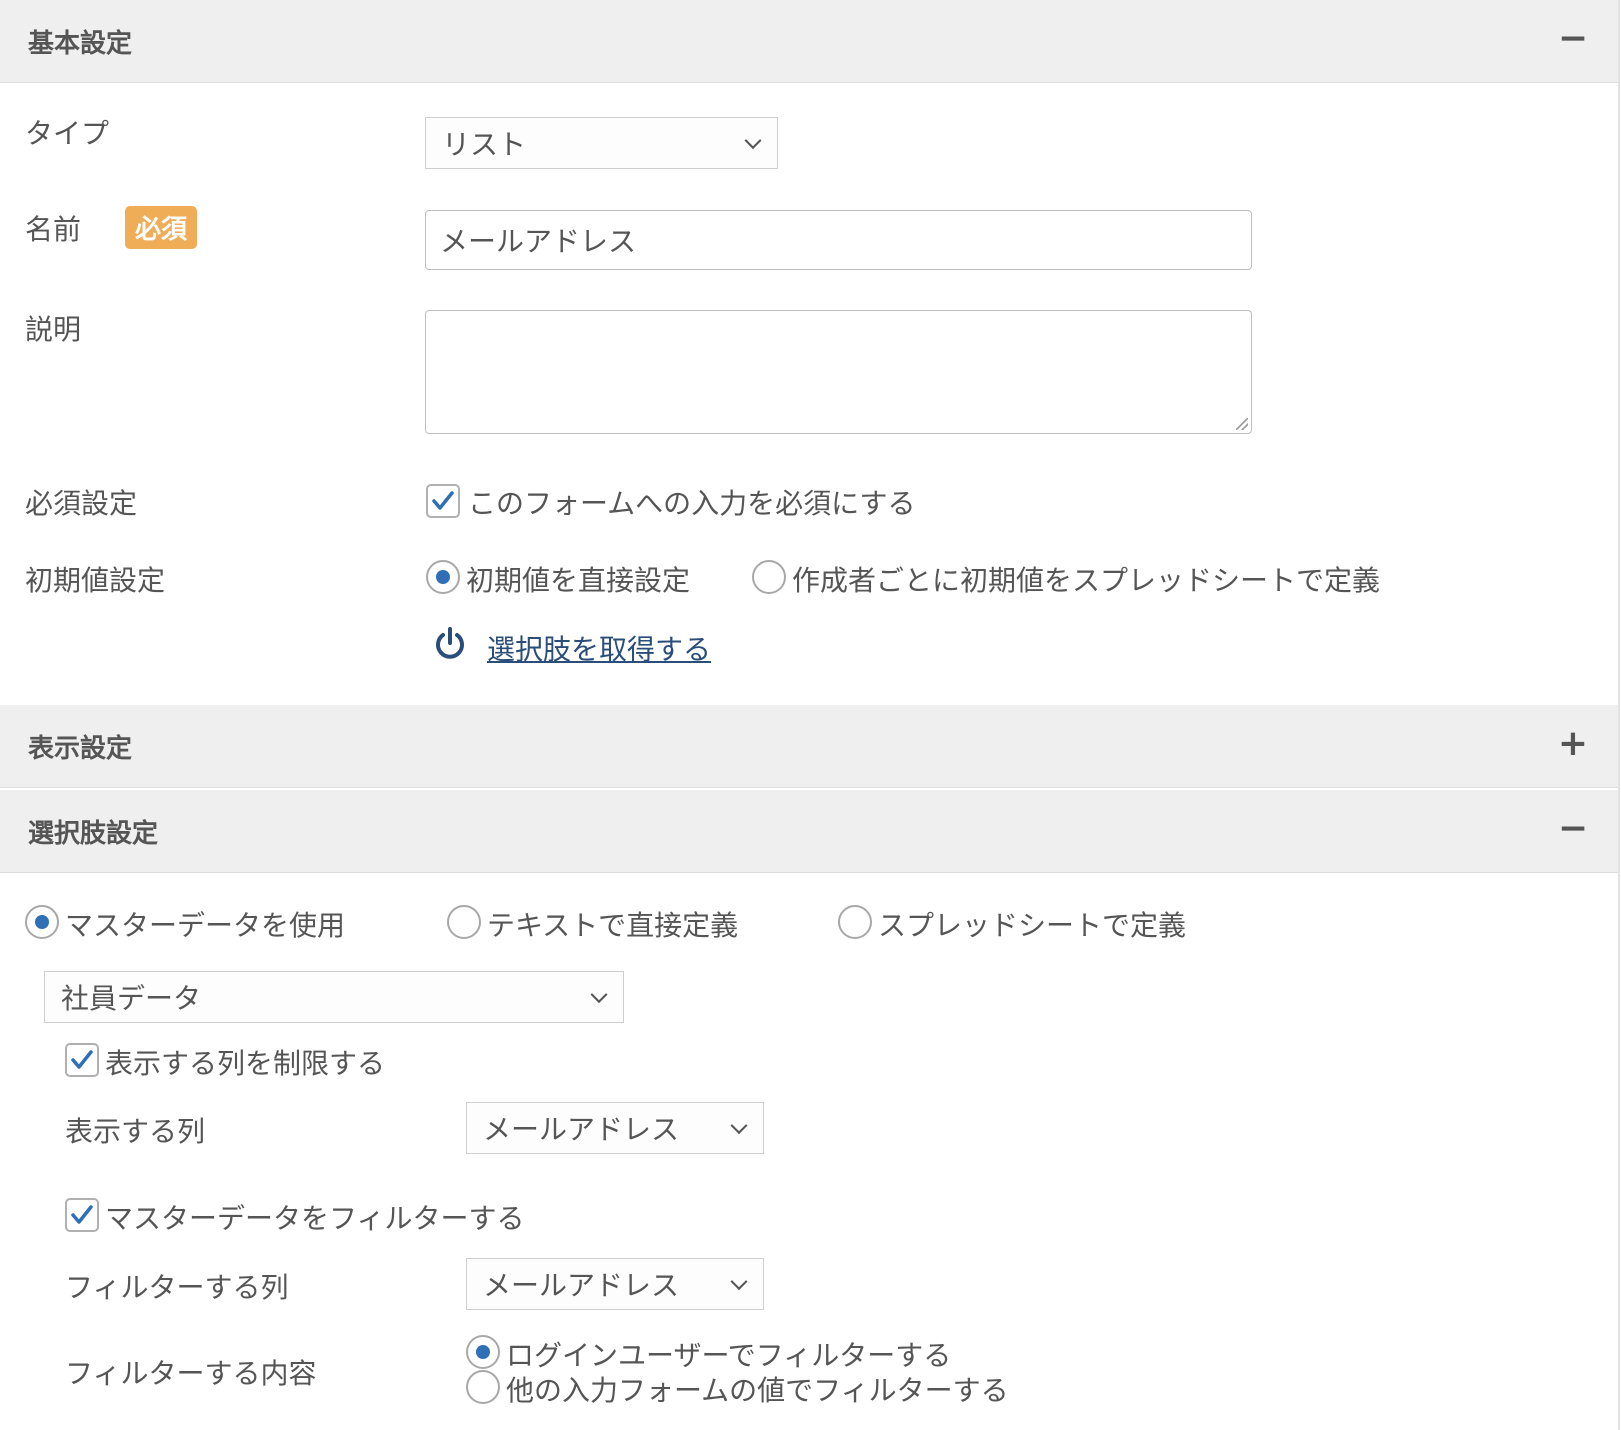  Describe the element at coordinates (81, 503) in the screenshot. I see `required-setting-label: 必須設定` at that location.